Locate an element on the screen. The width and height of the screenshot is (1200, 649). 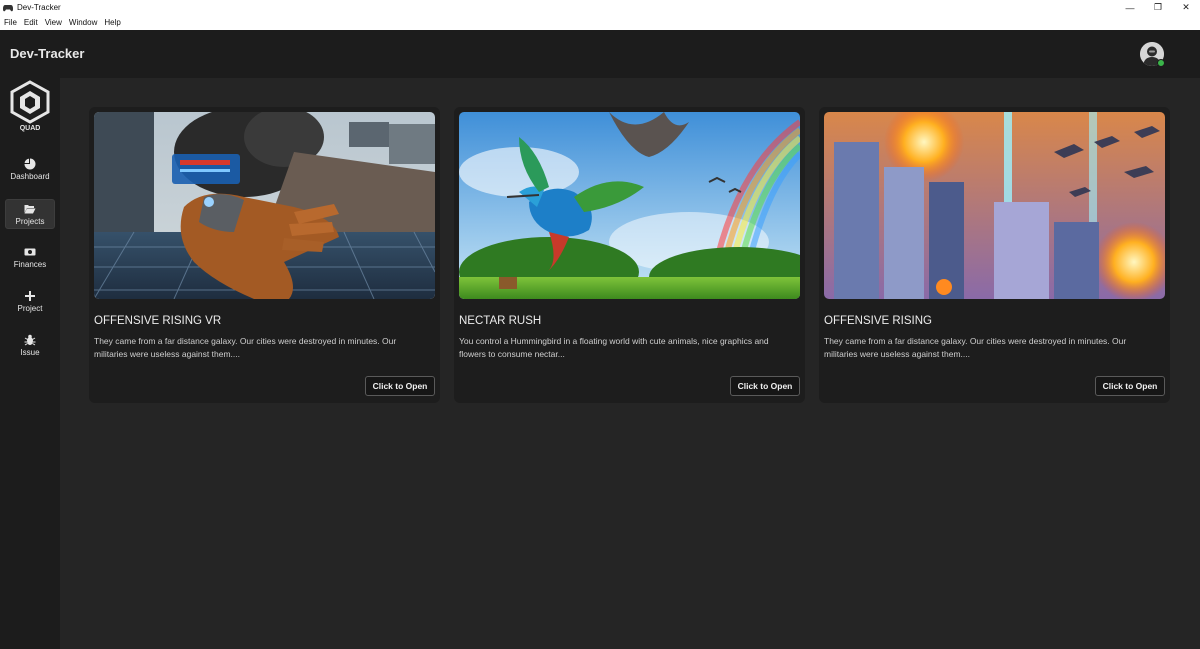
minimize-button: — is located at coordinates (1130, 7).